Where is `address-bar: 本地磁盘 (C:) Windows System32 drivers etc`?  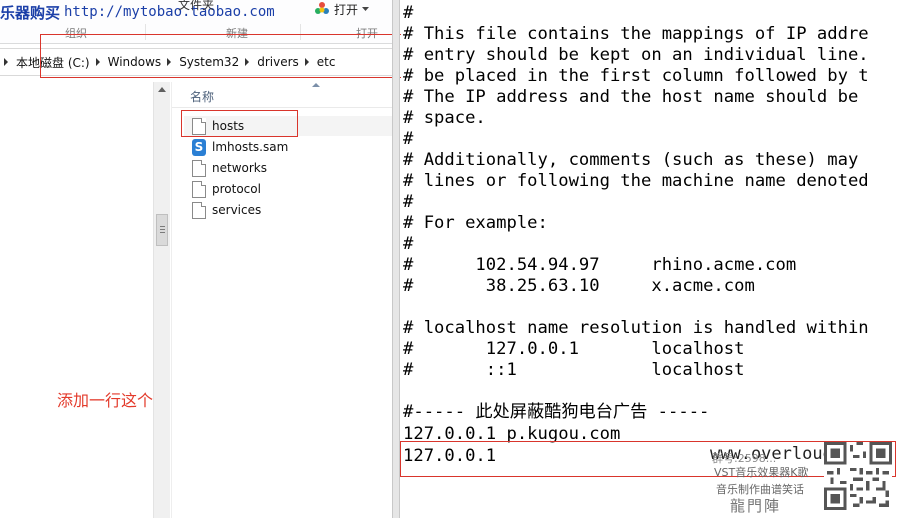 address-bar: 本地磁盘 (C:) Windows System32 drivers etc is located at coordinates (196, 62).